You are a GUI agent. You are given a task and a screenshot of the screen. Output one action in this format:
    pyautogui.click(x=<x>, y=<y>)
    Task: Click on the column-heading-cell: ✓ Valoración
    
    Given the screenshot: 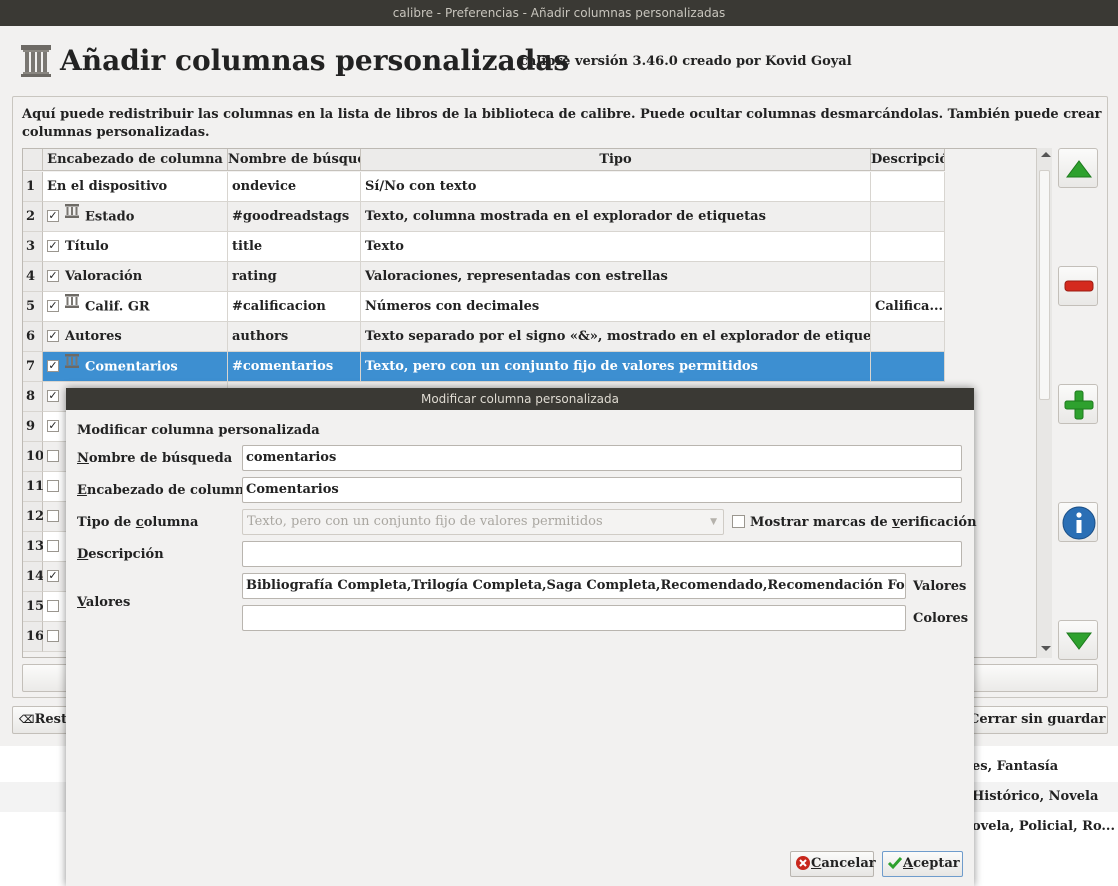 What is the action you would take?
    pyautogui.click(x=135, y=277)
    